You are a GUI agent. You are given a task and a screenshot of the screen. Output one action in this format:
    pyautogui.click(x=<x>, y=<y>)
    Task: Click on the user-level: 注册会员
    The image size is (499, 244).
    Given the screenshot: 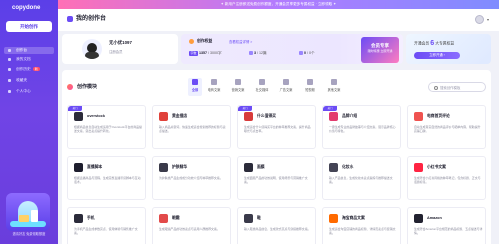 What is the action you would take?
    pyautogui.click(x=116, y=52)
    